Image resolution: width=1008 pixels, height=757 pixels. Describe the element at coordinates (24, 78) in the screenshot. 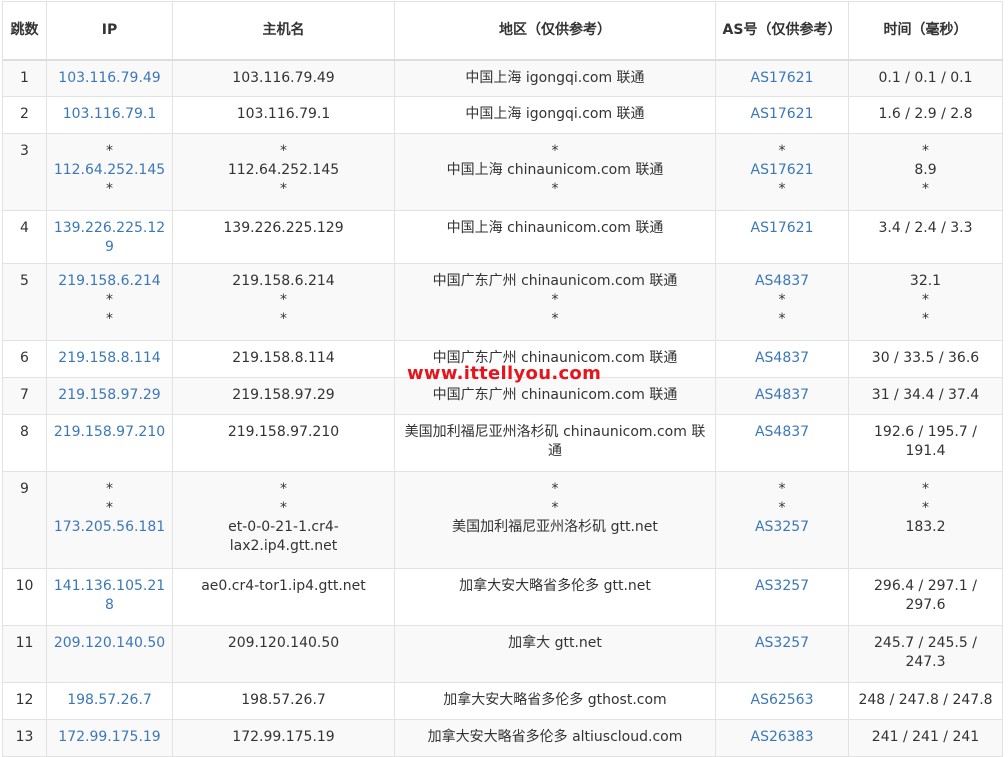

I see `hop-cell: 1` at that location.